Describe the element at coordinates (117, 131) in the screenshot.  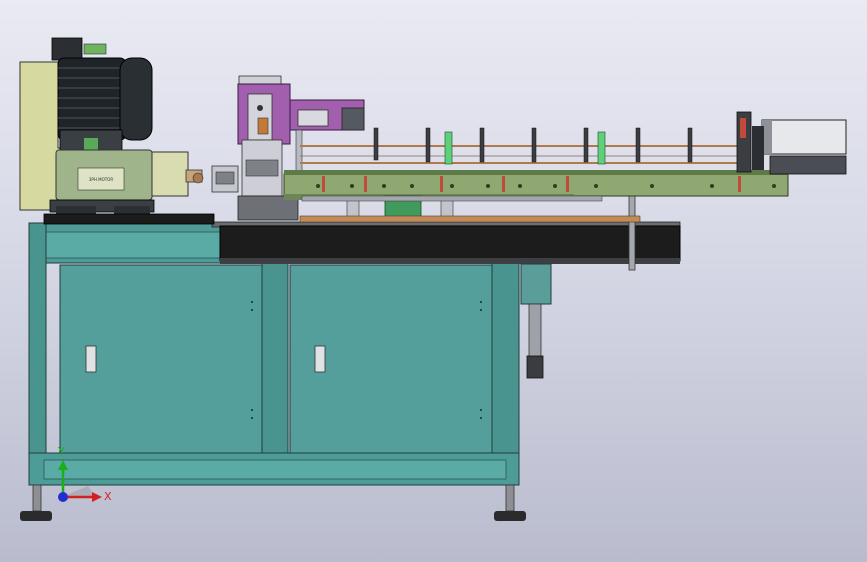
I see `motor-assembly: 3PH MOTOR` at that location.